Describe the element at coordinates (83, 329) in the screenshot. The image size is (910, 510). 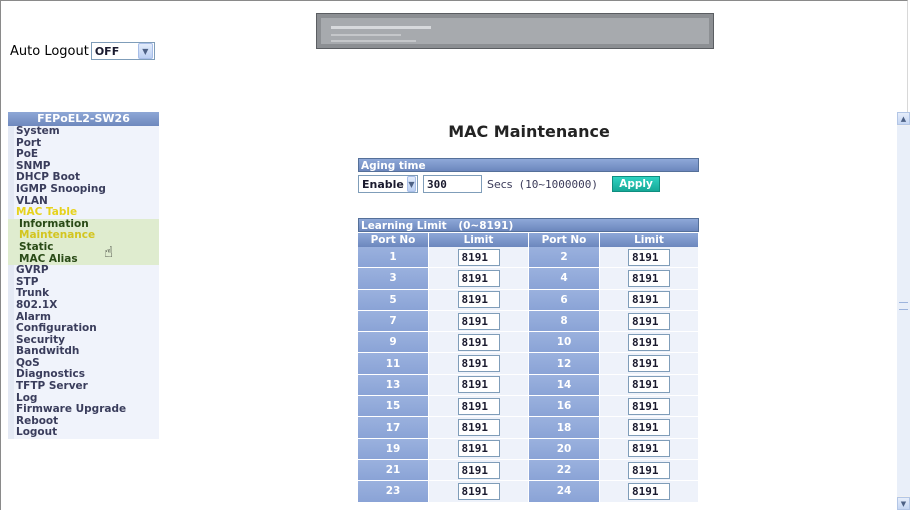
I see `sidebar-item-configuration: Configuration` at that location.